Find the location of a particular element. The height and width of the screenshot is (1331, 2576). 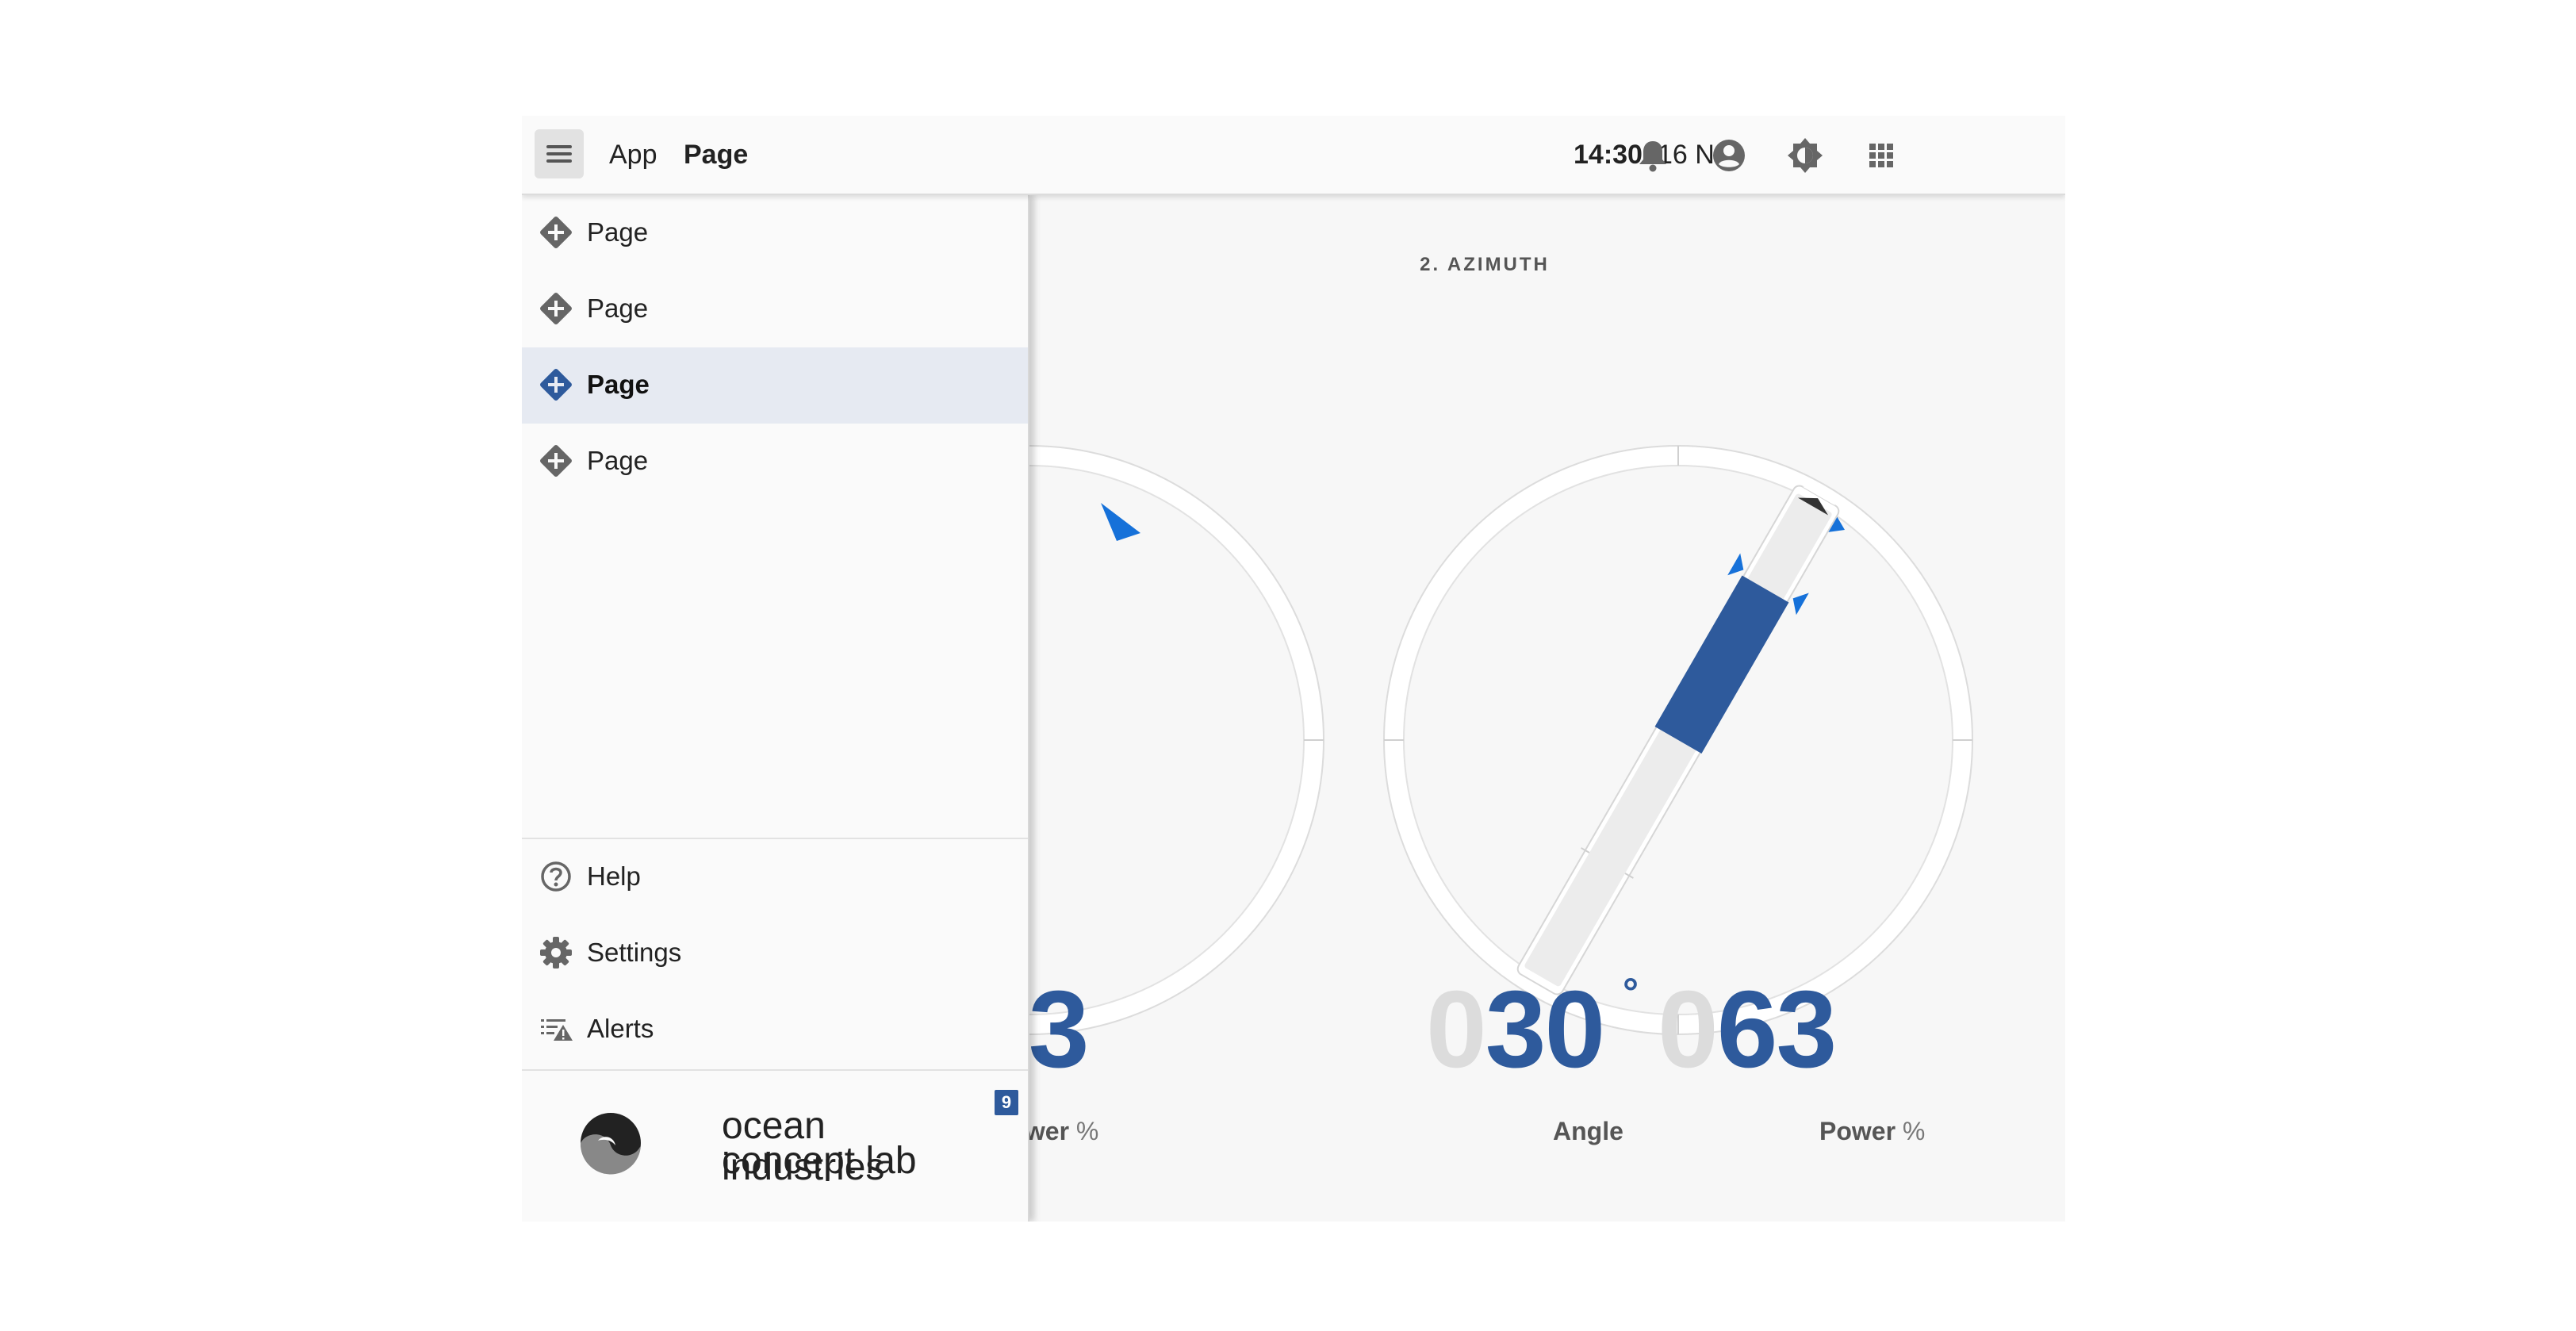

brightness-icon is located at coordinates (1805, 155).